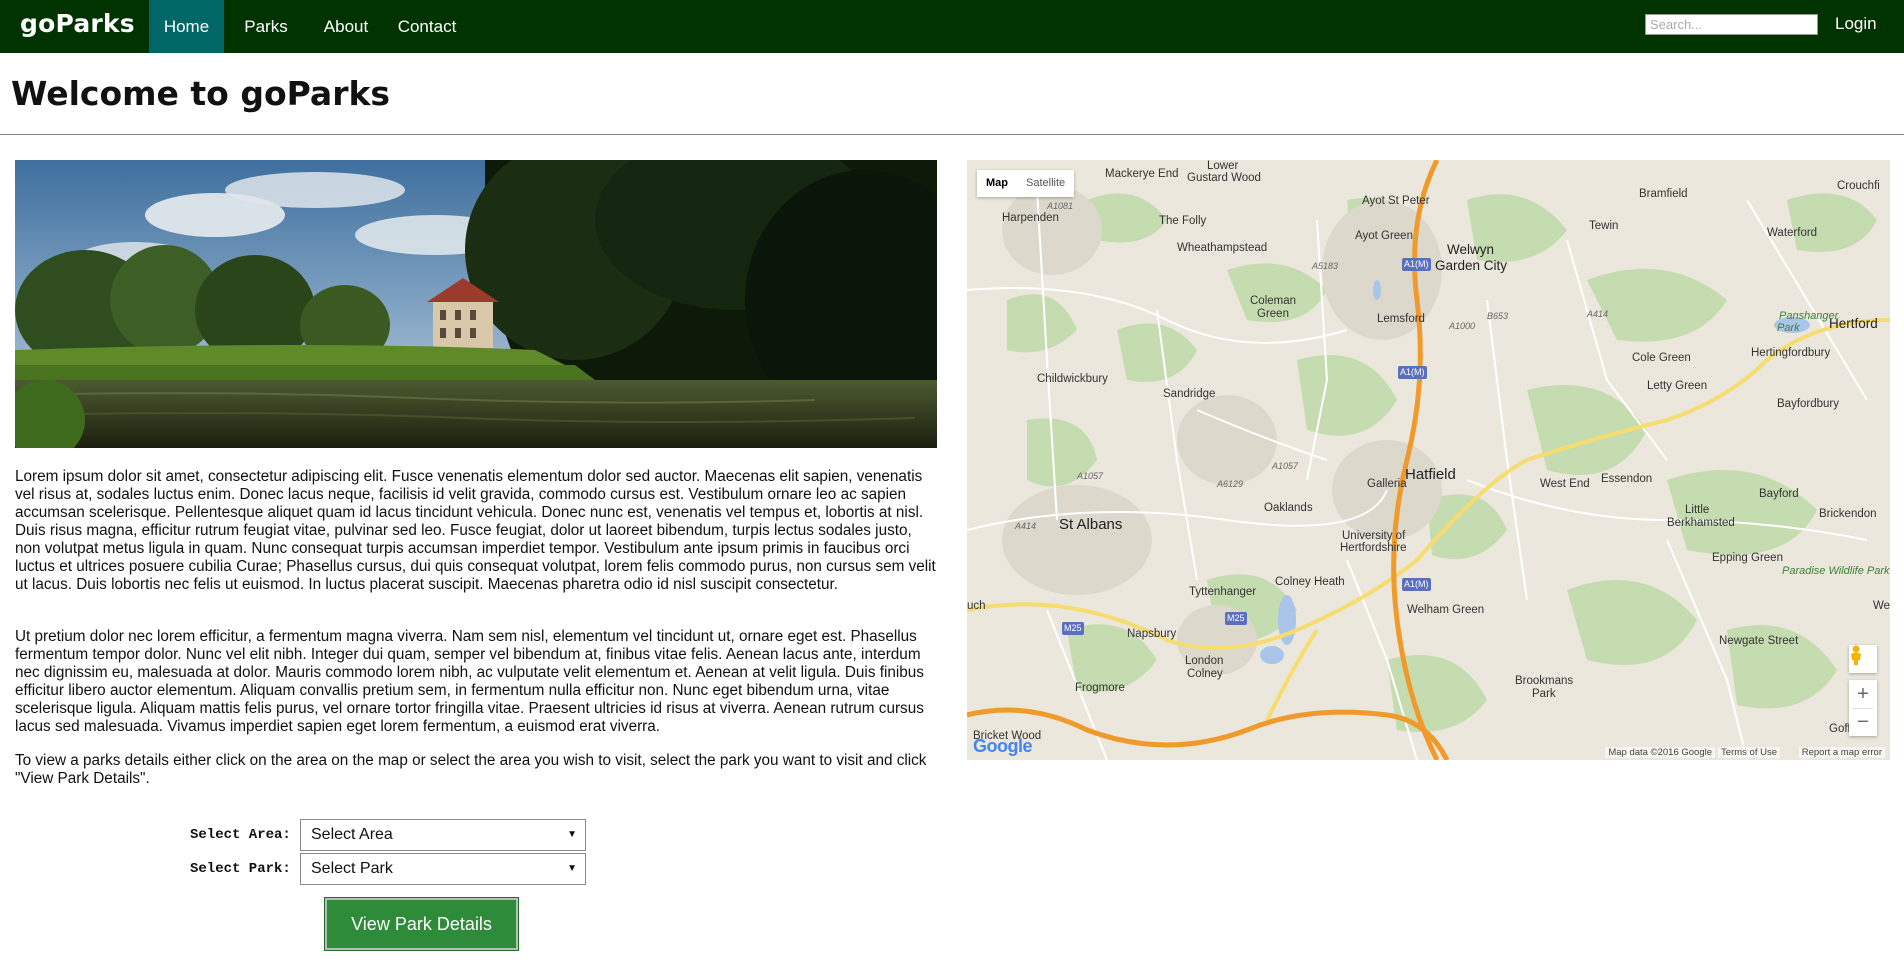 This screenshot has height=978, width=1904. What do you see at coordinates (1471, 265) in the screenshot?
I see `map-place-label: Garden City` at bounding box center [1471, 265].